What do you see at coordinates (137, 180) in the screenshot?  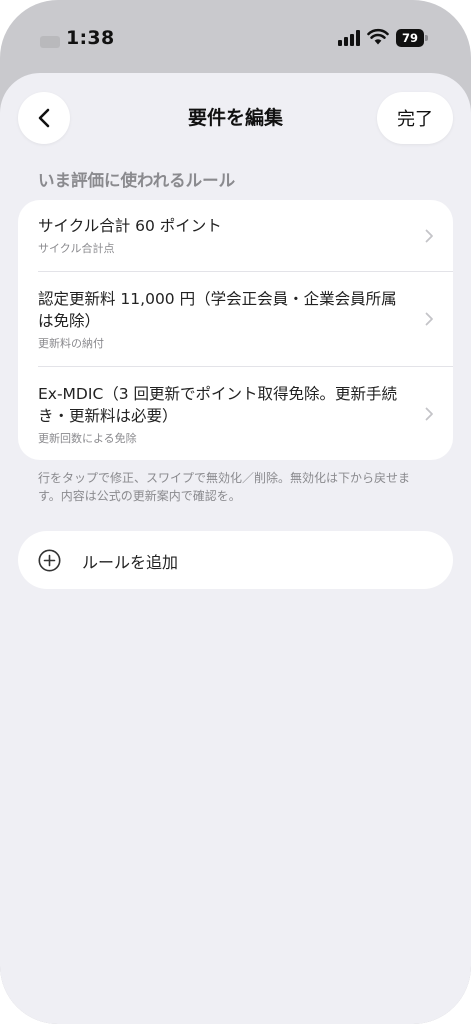 I see `section-header: いま評価に使われるルール` at bounding box center [137, 180].